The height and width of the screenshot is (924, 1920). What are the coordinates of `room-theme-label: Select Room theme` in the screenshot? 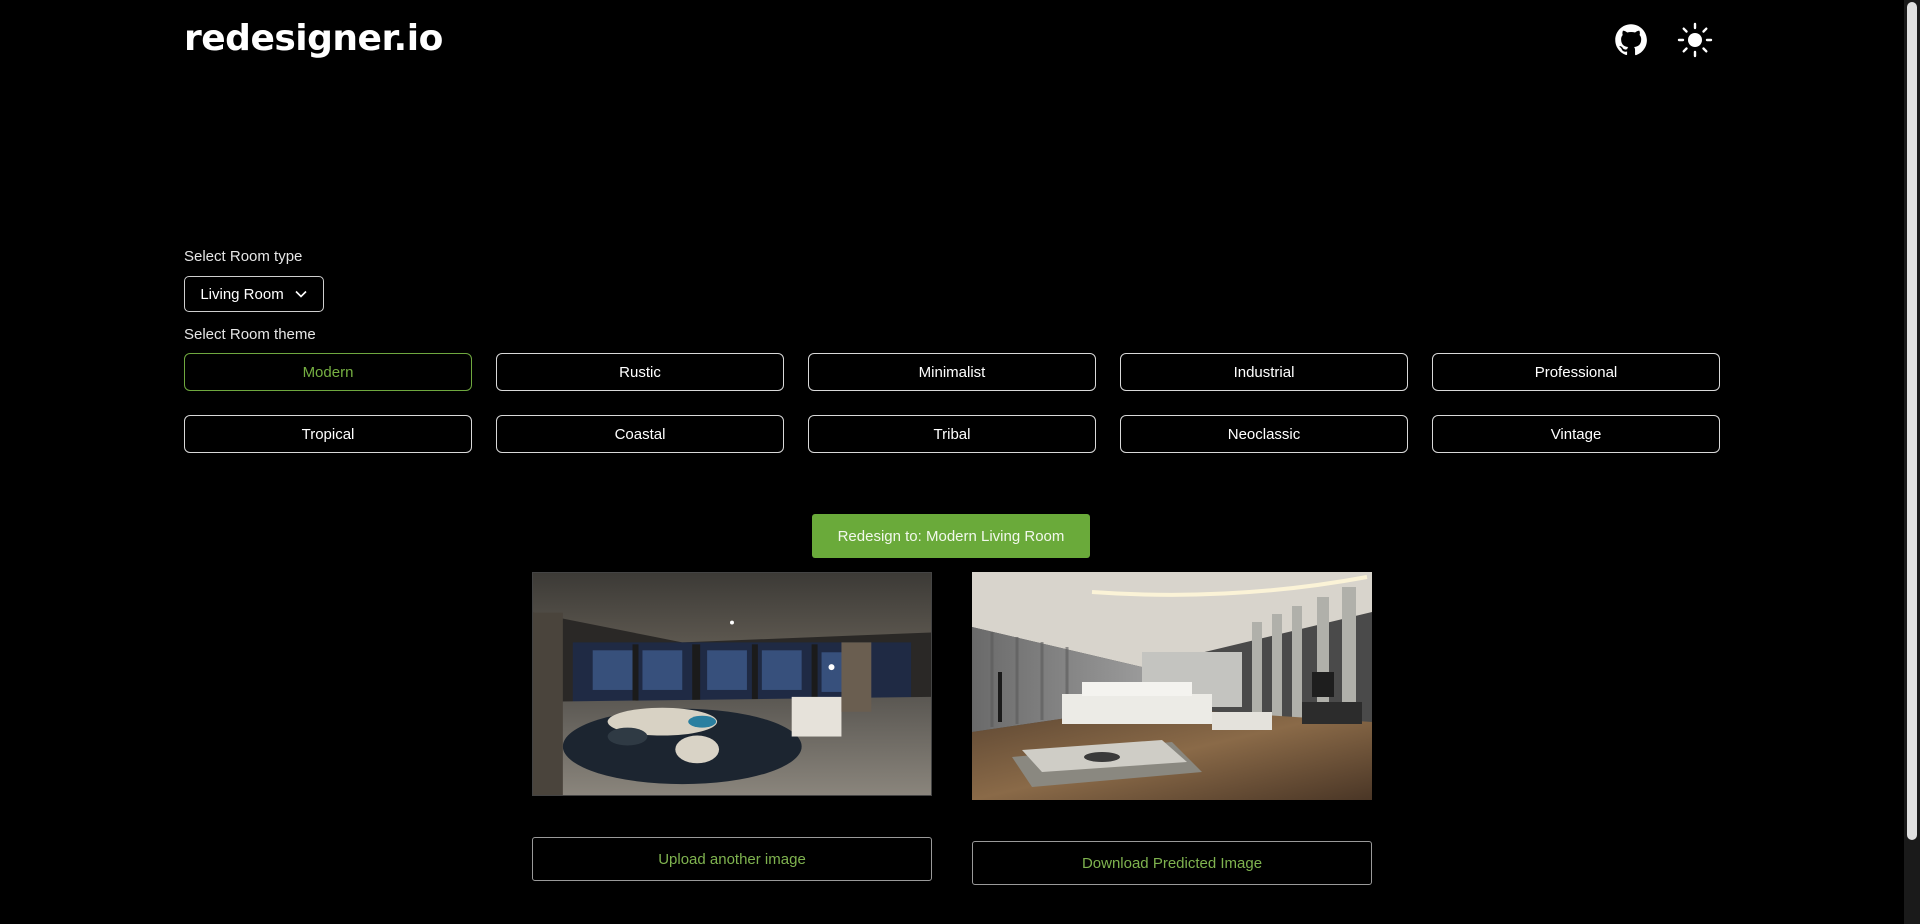 It's located at (250, 334).